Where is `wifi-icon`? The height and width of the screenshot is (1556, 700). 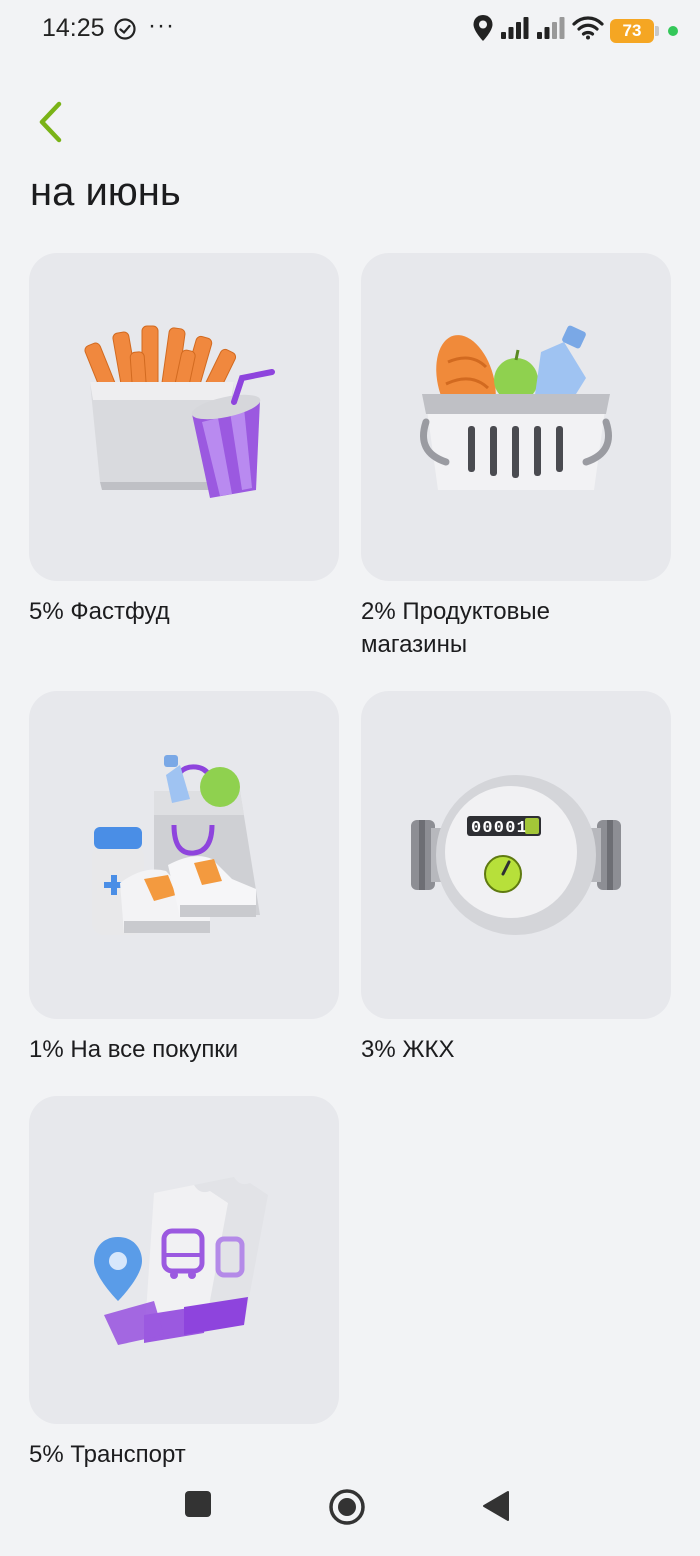 wifi-icon is located at coordinates (588, 30).